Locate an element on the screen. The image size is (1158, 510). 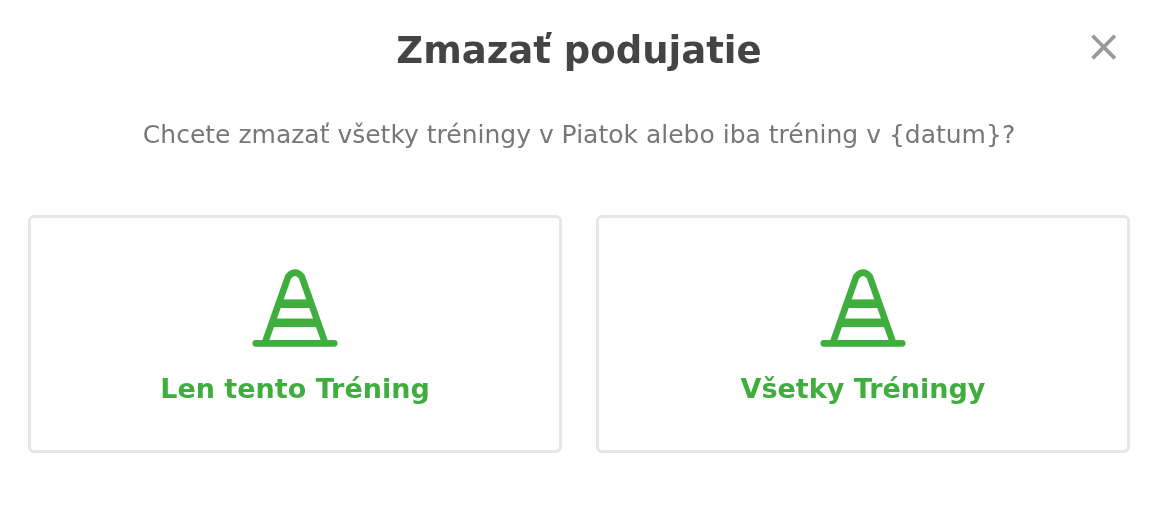
dialog-message: Chcete zmazať všetky tréningy v Piatok alebo iba tréning v {datum}? is located at coordinates (579, 134).